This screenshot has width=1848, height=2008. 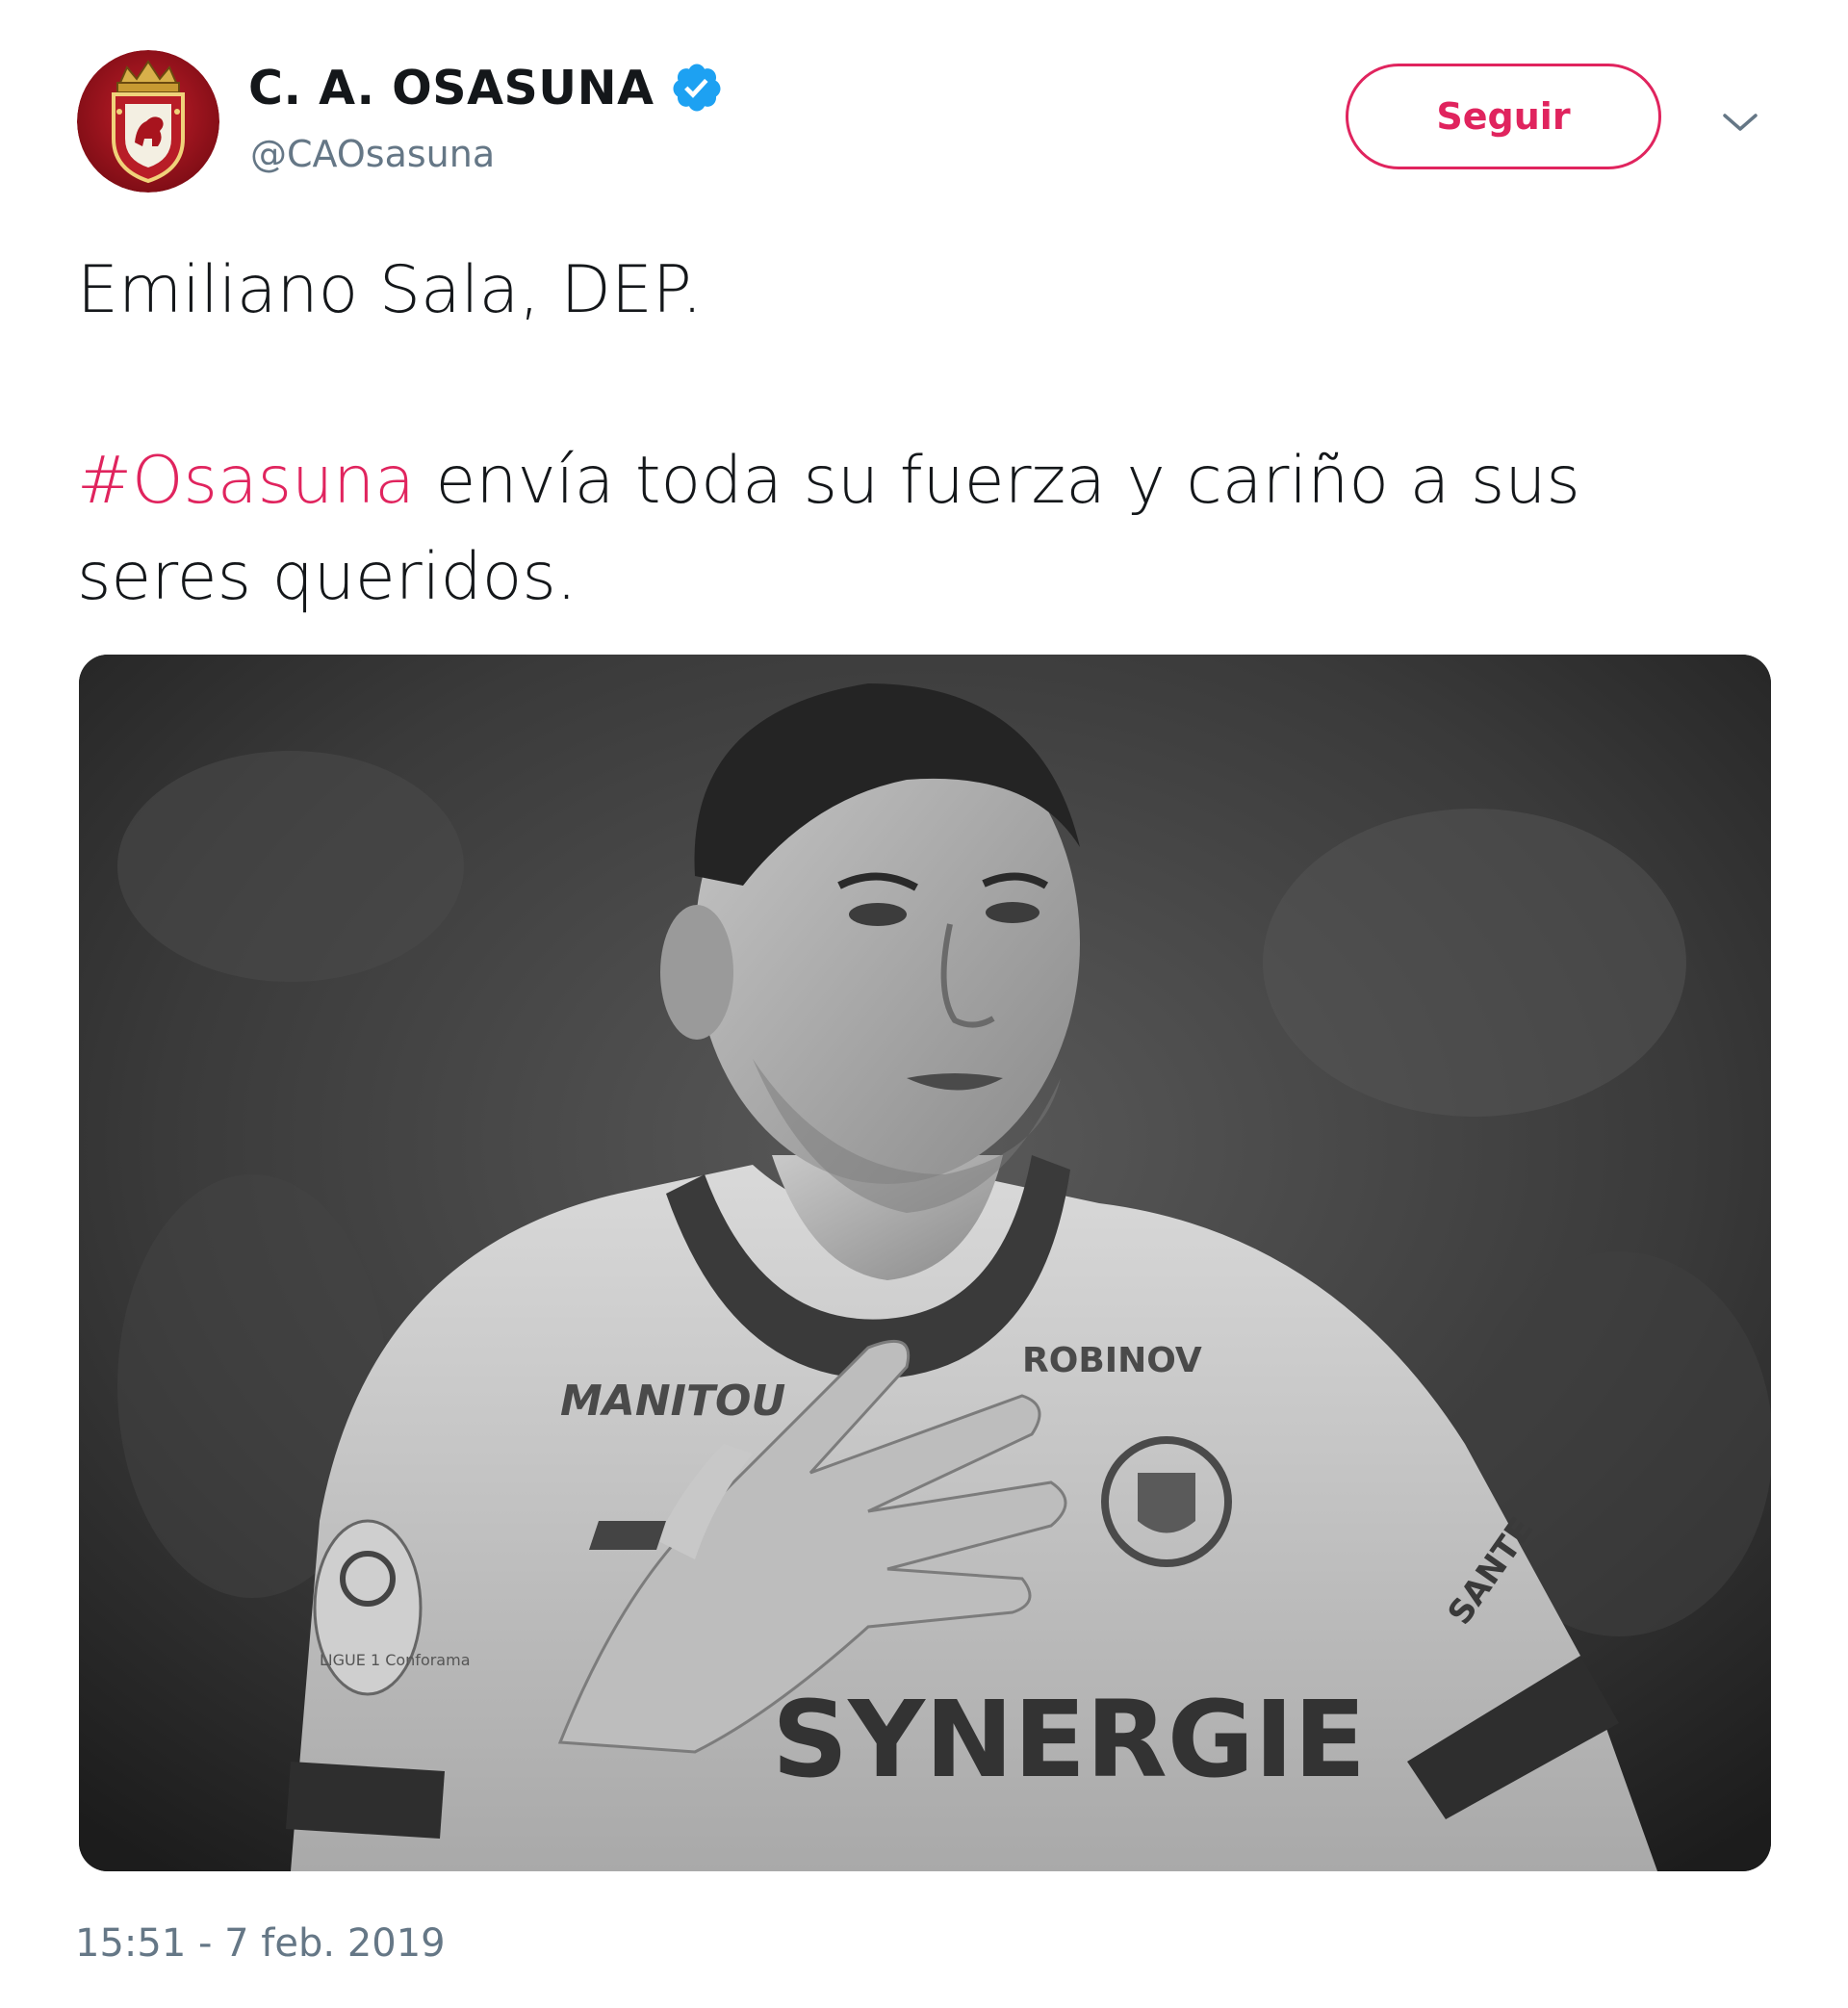 I want to click on tweet-line-1: Emiliano Sala, DEP., so click(x=390, y=290).